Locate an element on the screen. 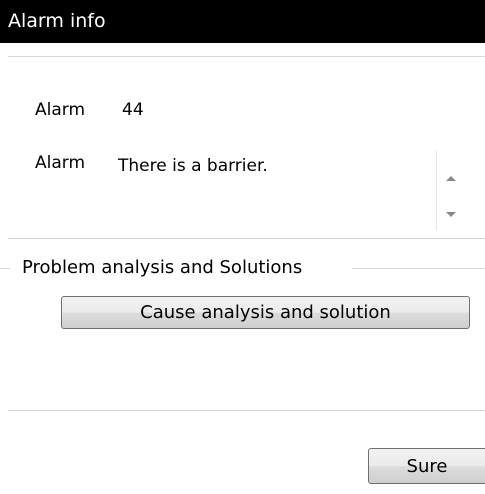 The width and height of the screenshot is (485, 494). group-border-right is located at coordinates (418, 268).